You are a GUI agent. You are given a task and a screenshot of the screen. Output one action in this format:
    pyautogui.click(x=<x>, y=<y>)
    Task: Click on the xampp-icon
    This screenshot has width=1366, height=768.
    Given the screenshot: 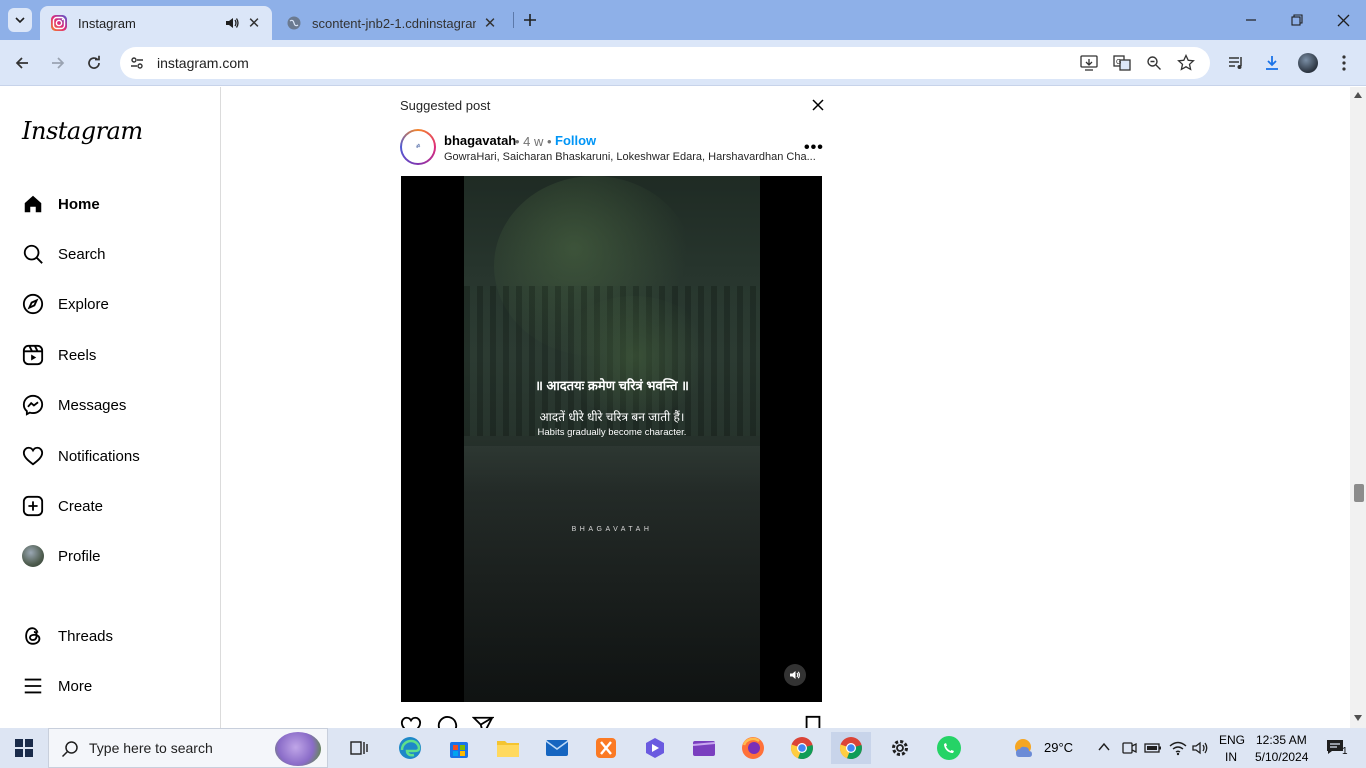 What is the action you would take?
    pyautogui.click(x=606, y=748)
    